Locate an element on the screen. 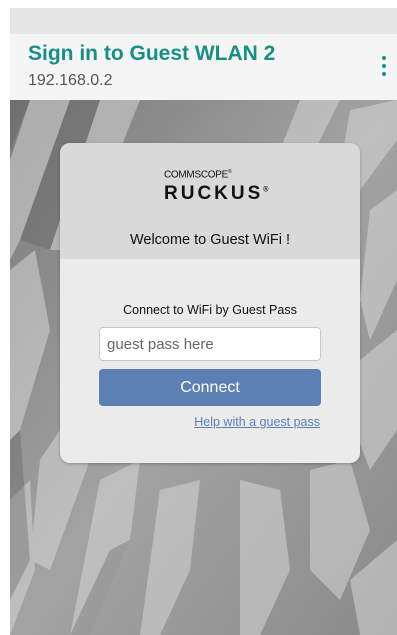  status-bar is located at coordinates (203, 21).